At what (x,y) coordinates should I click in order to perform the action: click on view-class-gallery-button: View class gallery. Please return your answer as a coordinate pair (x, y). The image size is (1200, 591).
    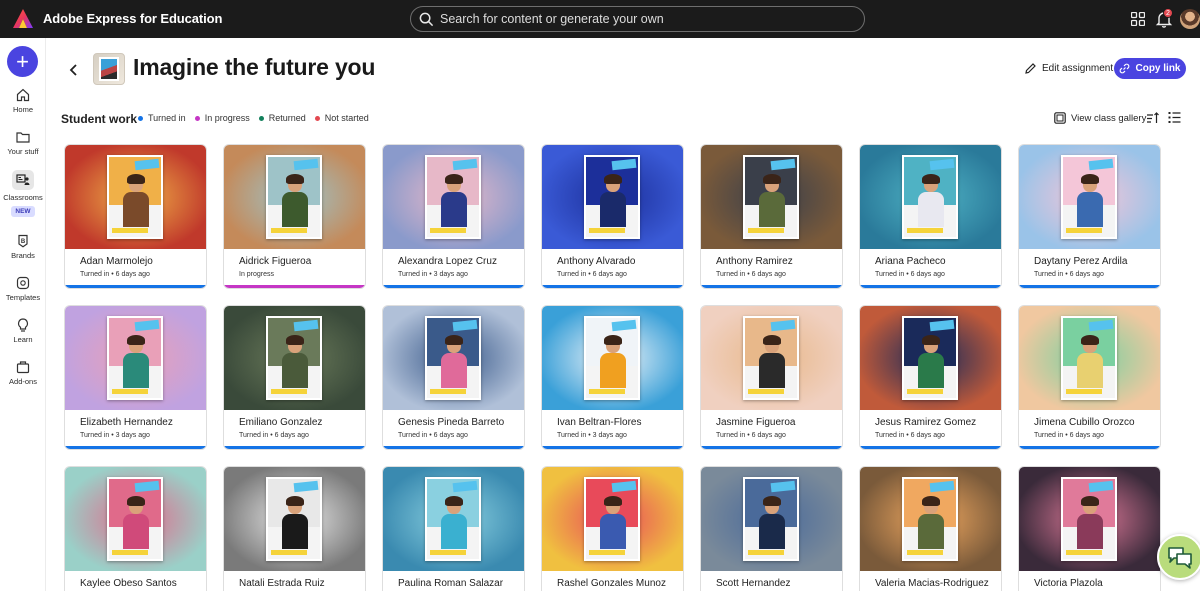
    Looking at the image, I should click on (1100, 118).